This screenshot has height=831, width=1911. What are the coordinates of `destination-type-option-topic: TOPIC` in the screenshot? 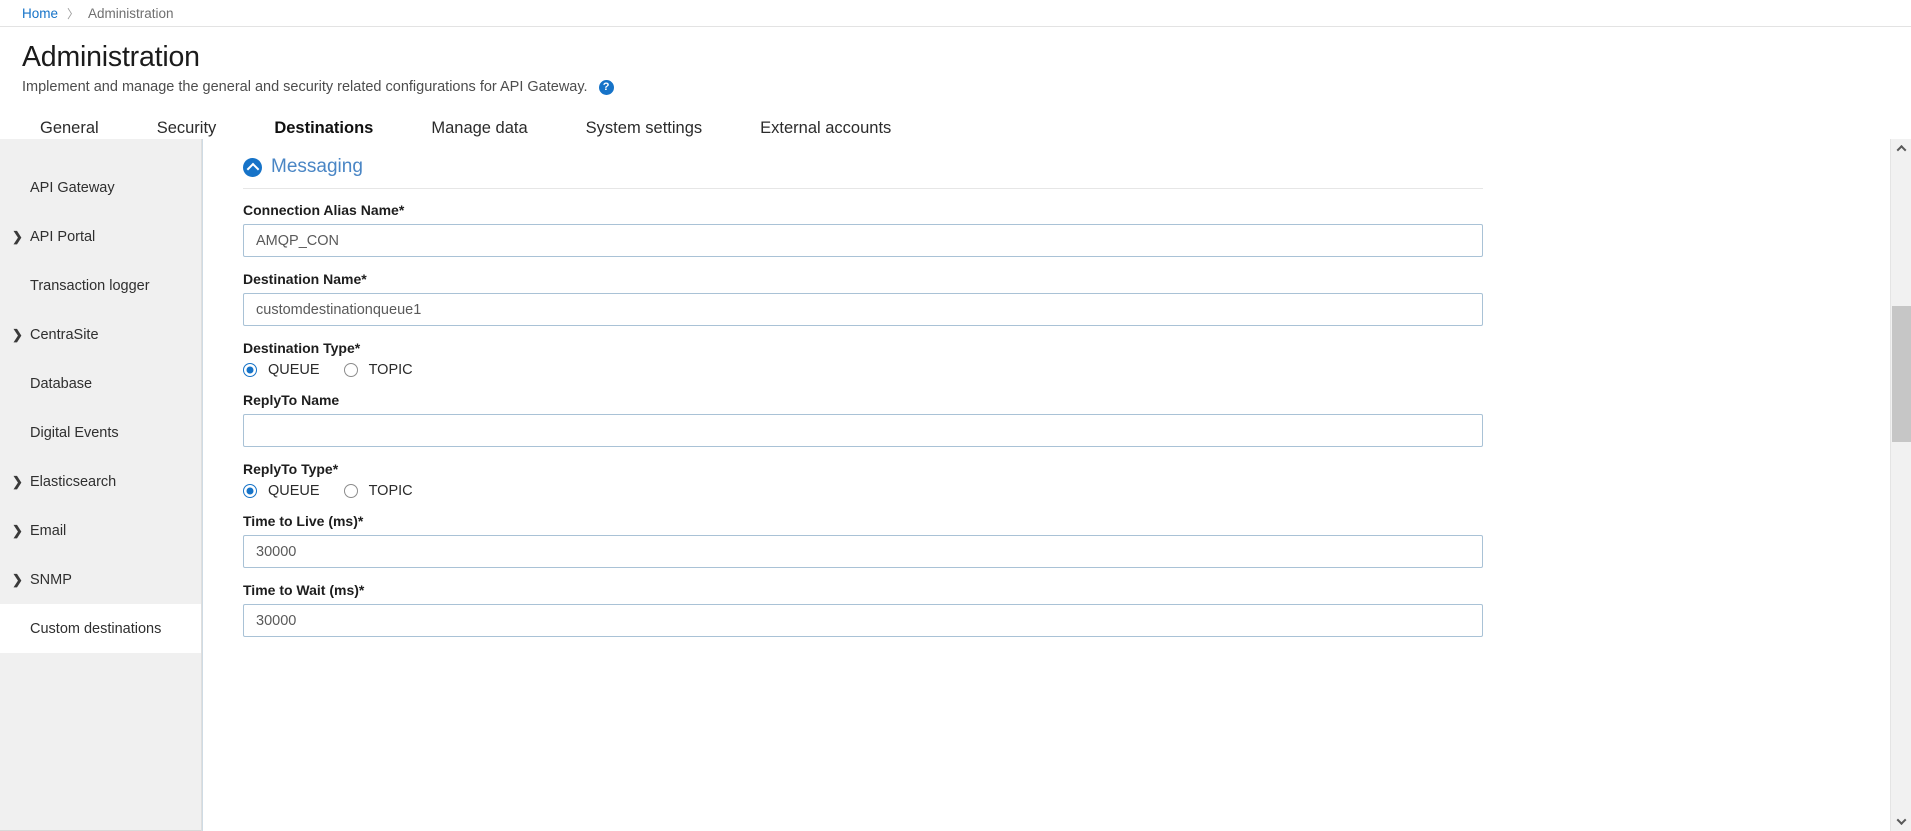 It's located at (378, 370).